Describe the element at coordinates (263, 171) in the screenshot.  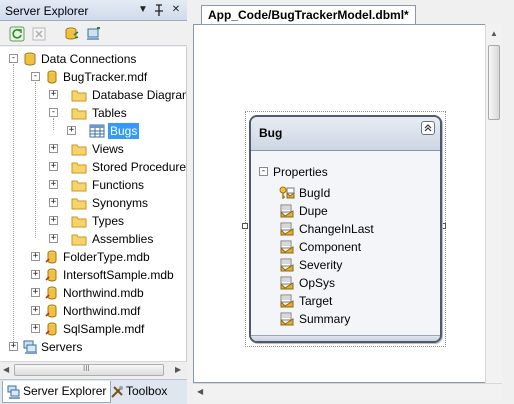
I see `collapse-properties-icon: -` at that location.